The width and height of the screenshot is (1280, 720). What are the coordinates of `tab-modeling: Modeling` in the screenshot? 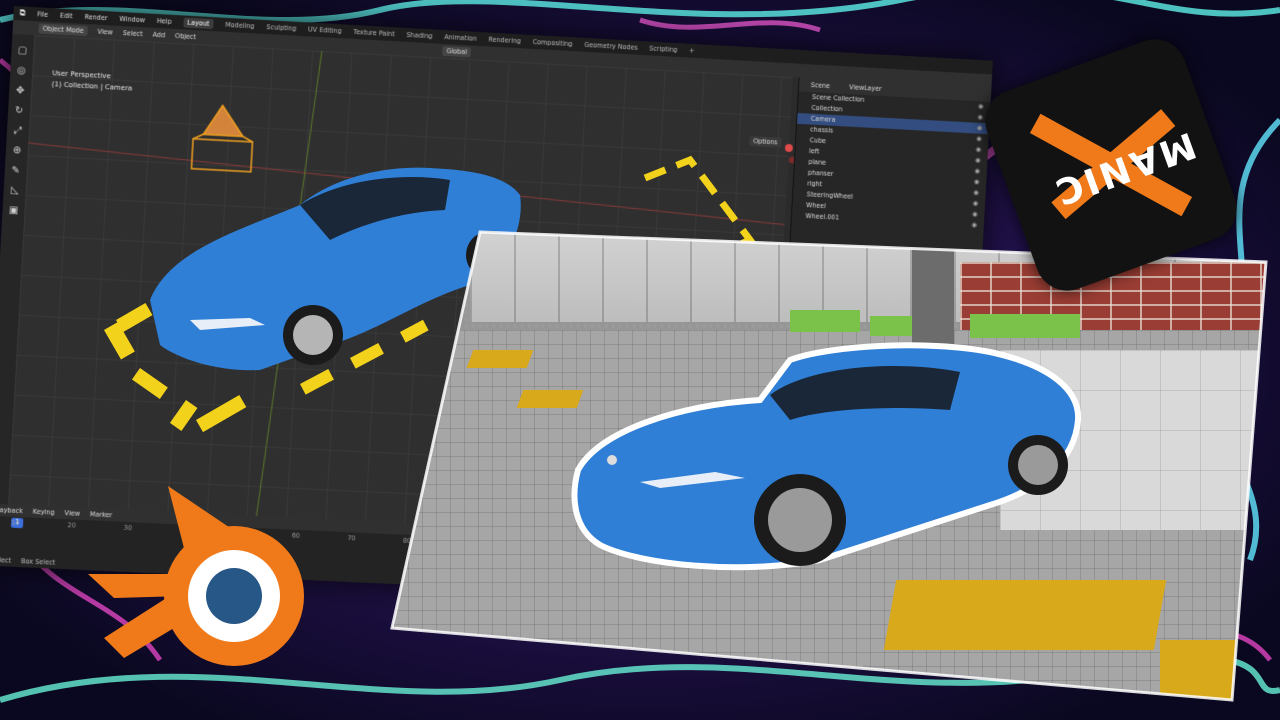 It's located at (240, 26).